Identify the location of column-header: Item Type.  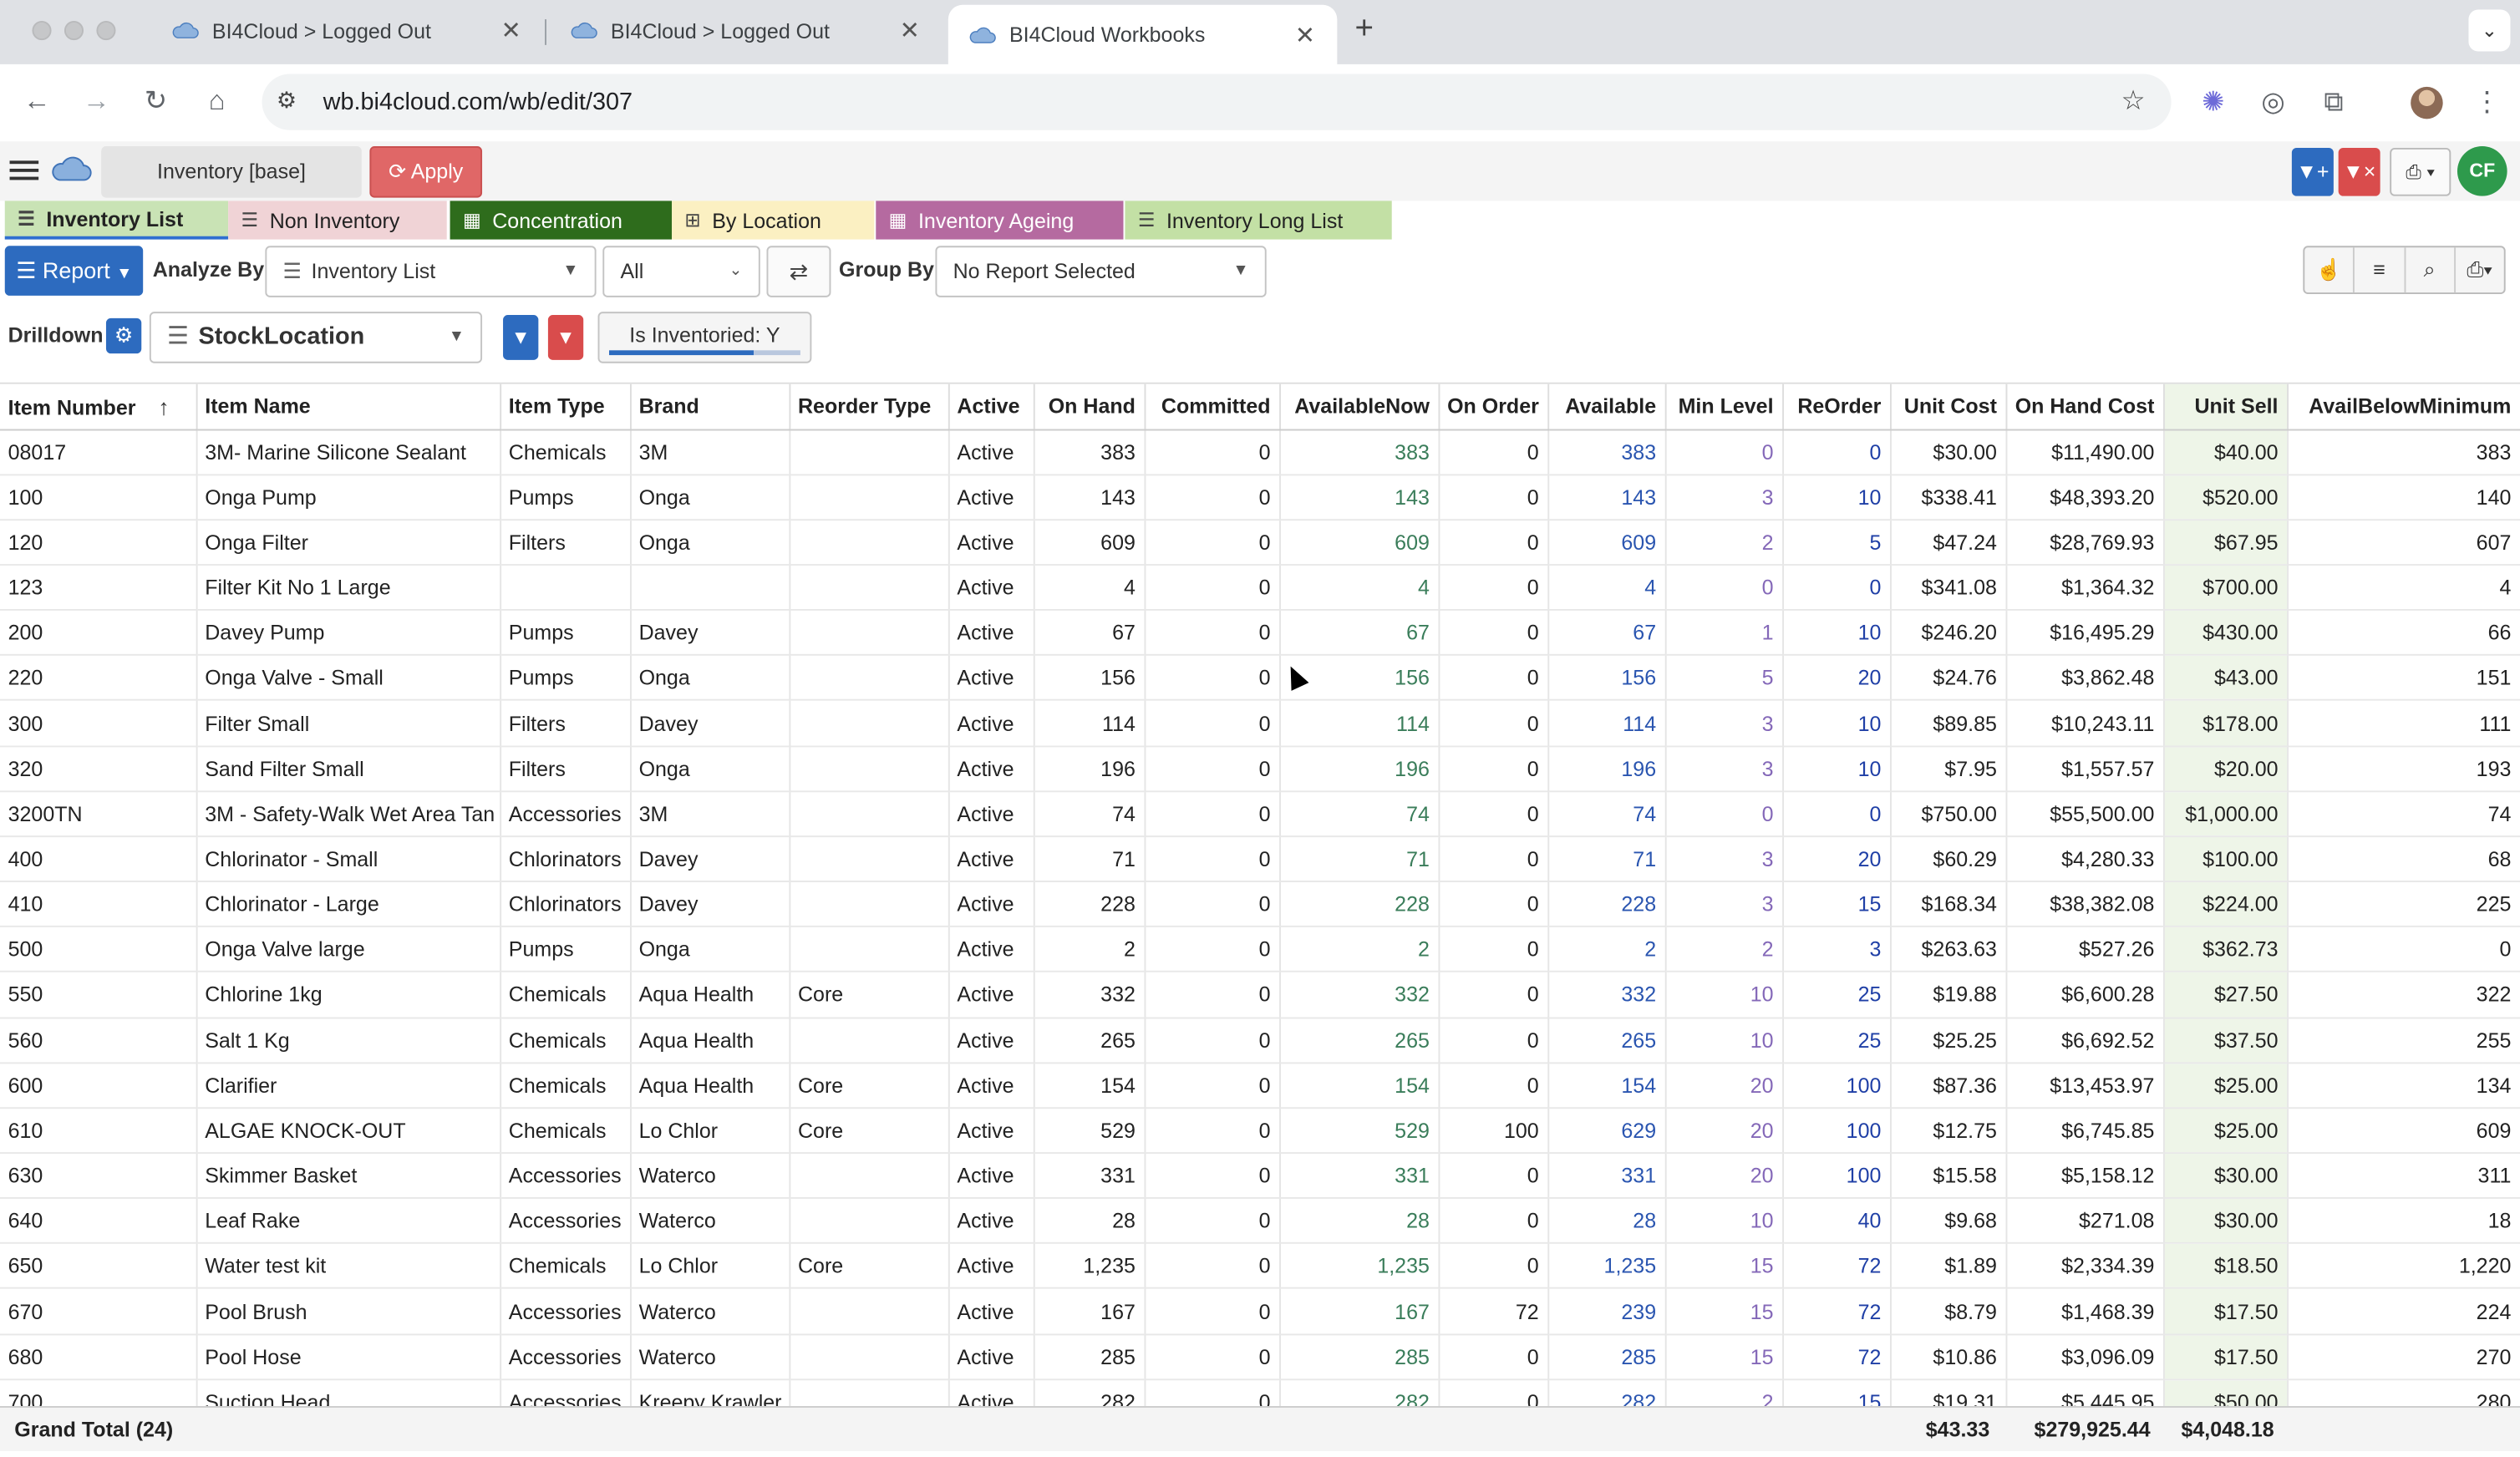
(565, 407).